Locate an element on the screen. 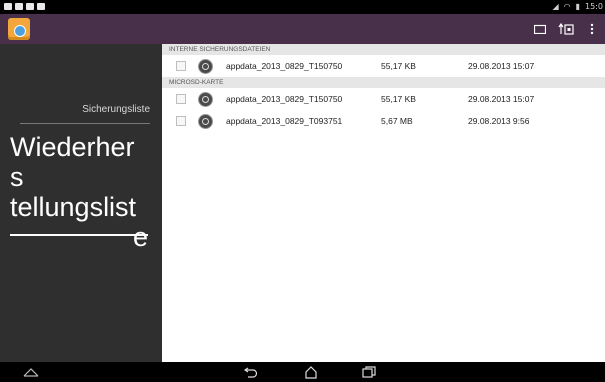 The image size is (605, 382). selected-indicator is located at coordinates (79, 235).